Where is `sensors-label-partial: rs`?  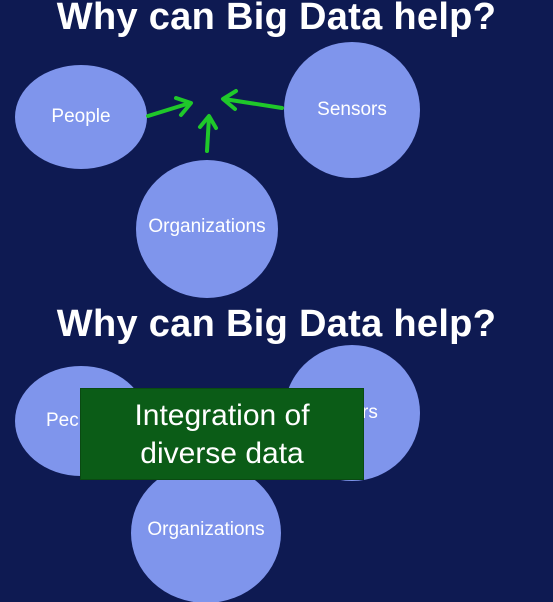
sensors-label-partial: rs is located at coordinates (370, 412).